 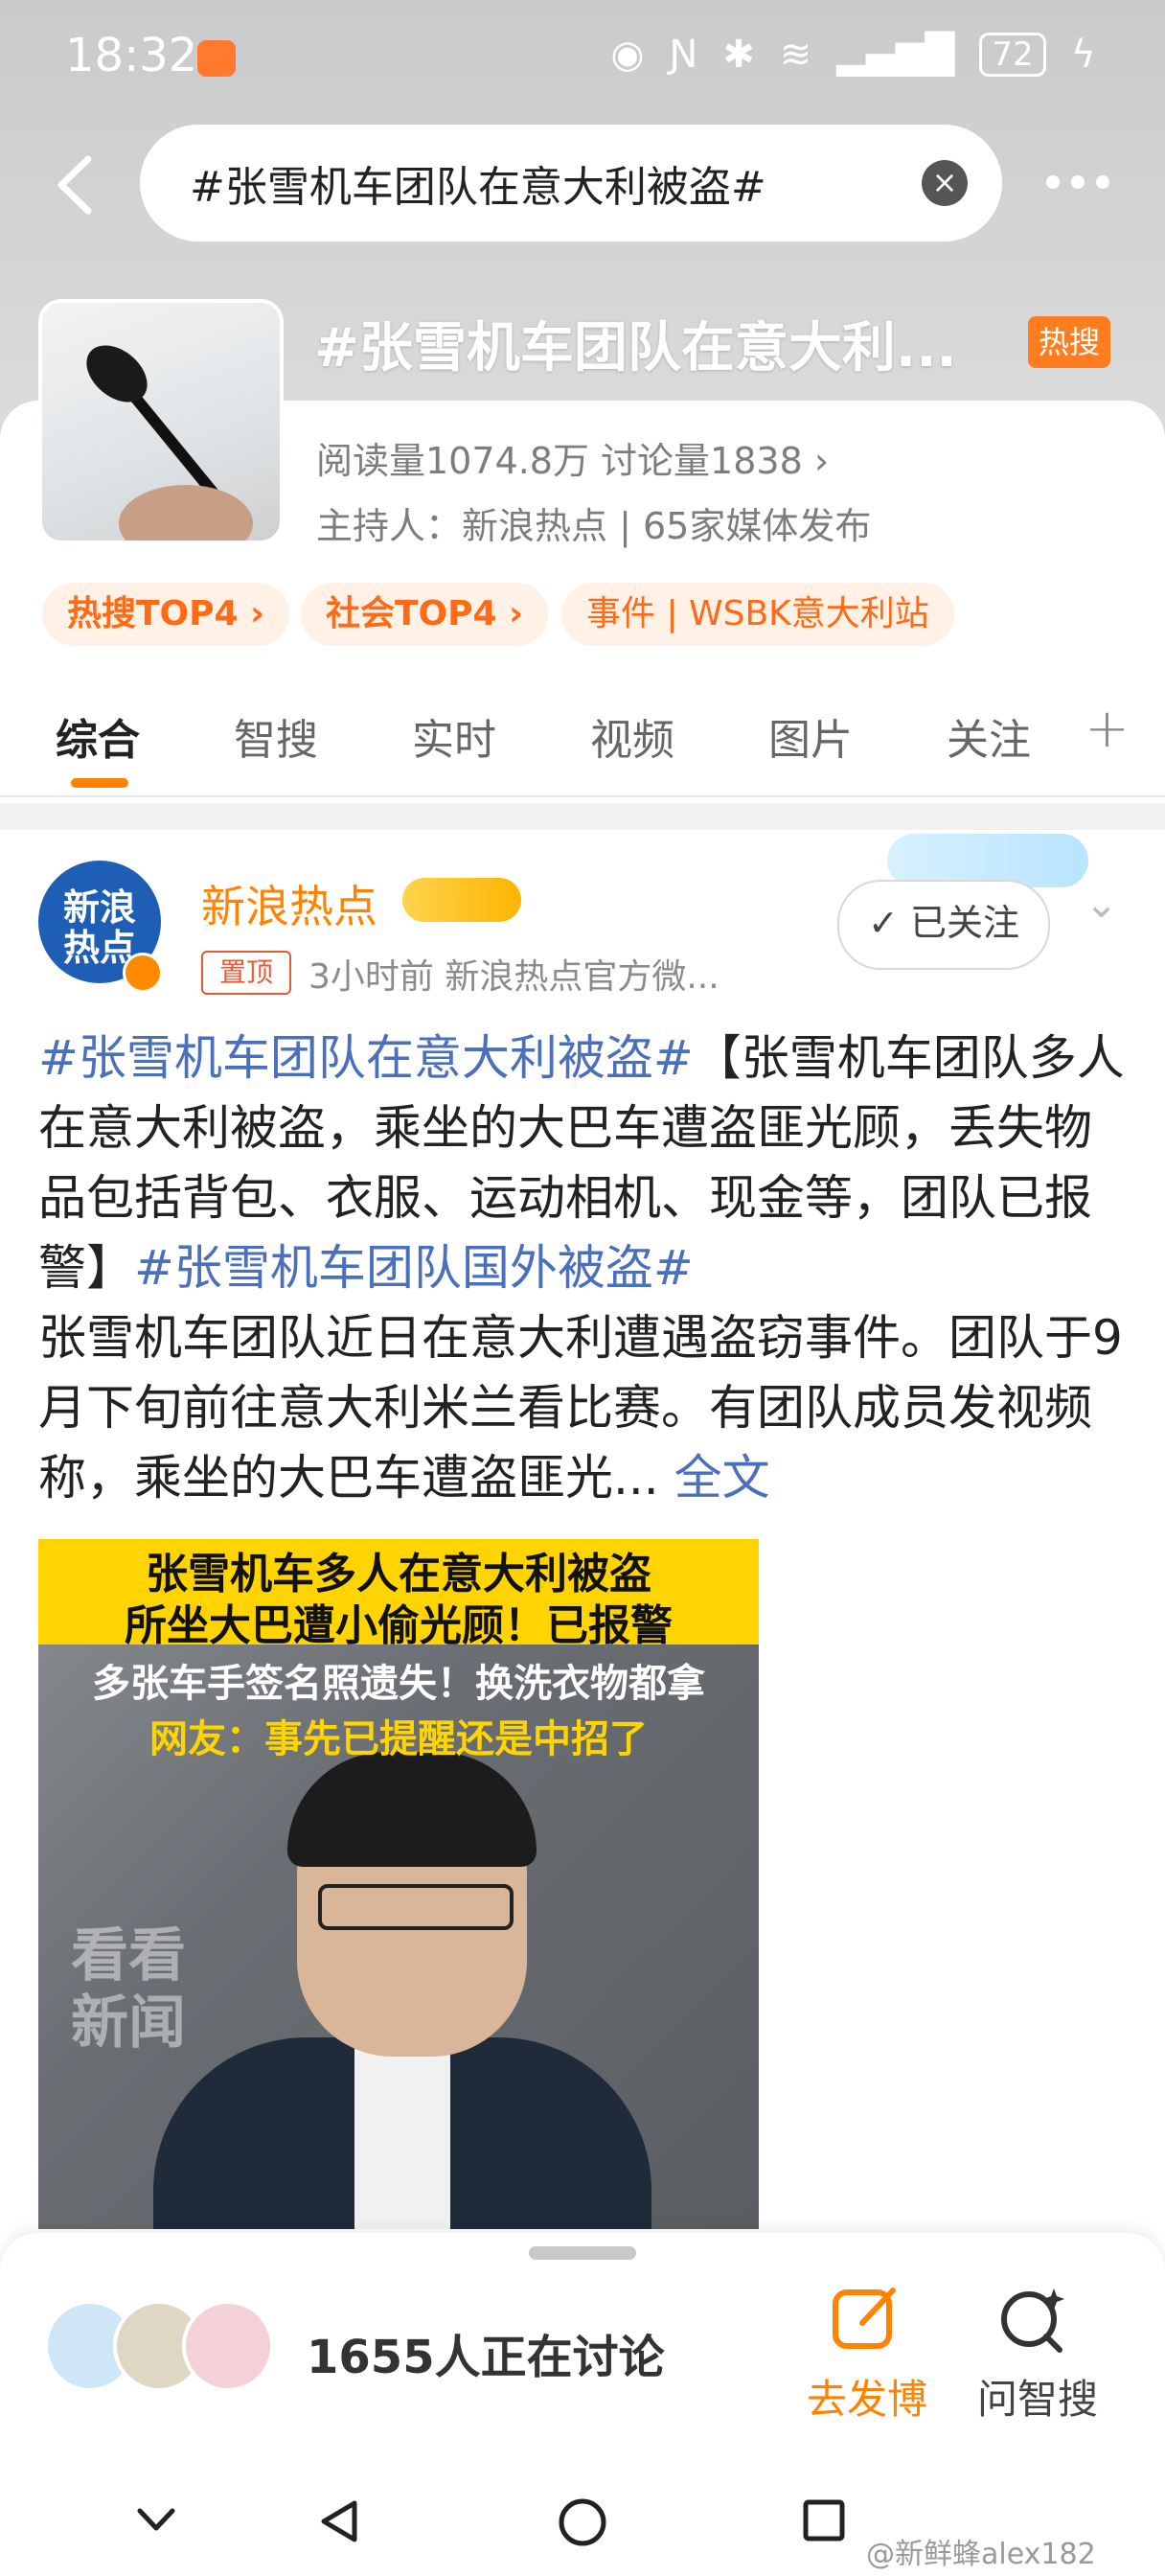 I want to click on author-name: 新浪热点, so click(x=289, y=903).